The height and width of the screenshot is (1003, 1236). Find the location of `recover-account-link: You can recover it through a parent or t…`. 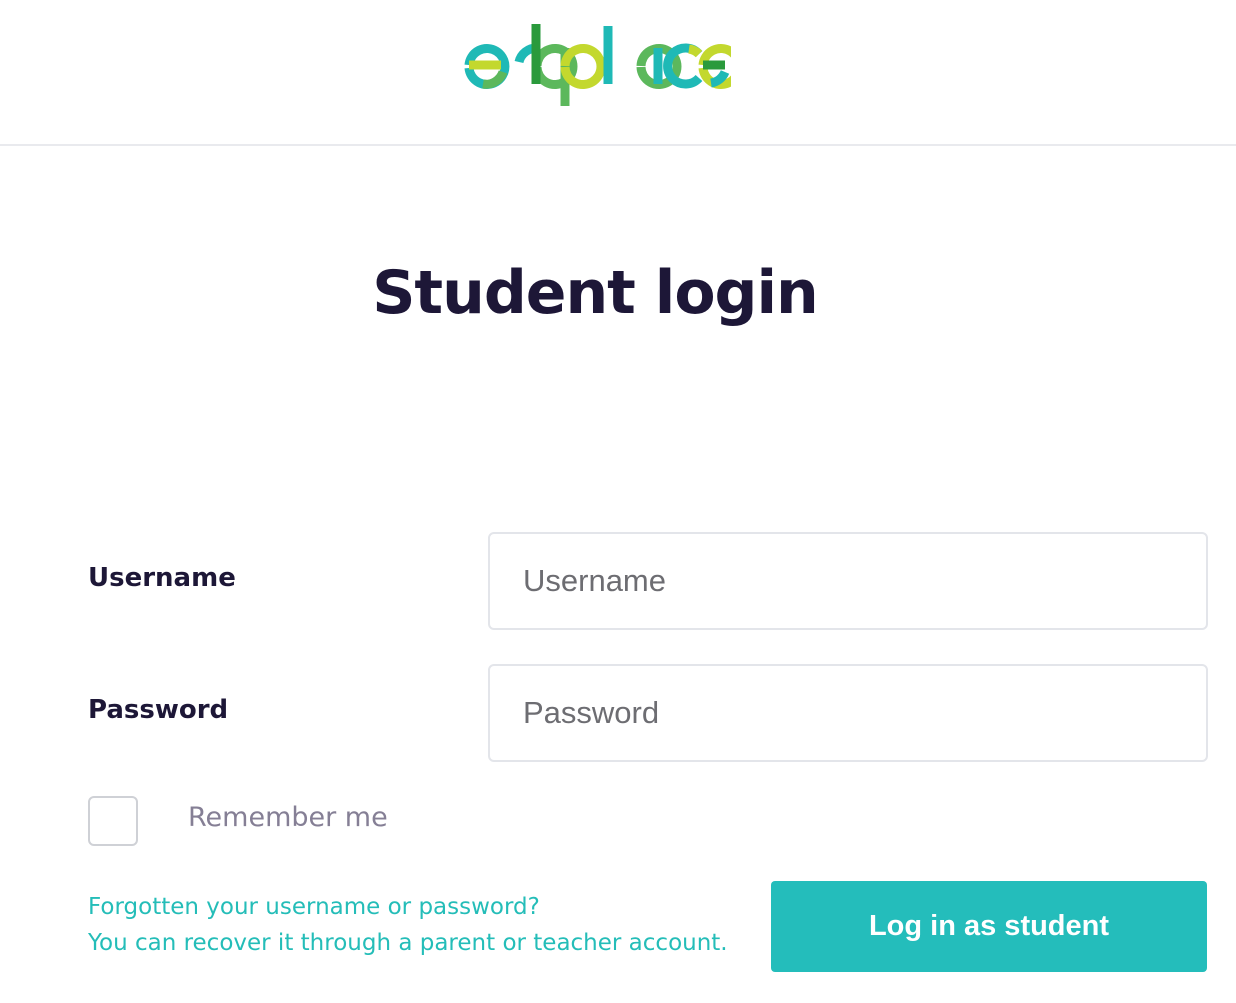

recover-account-link: You can recover it through a parent or t… is located at coordinates (408, 943).